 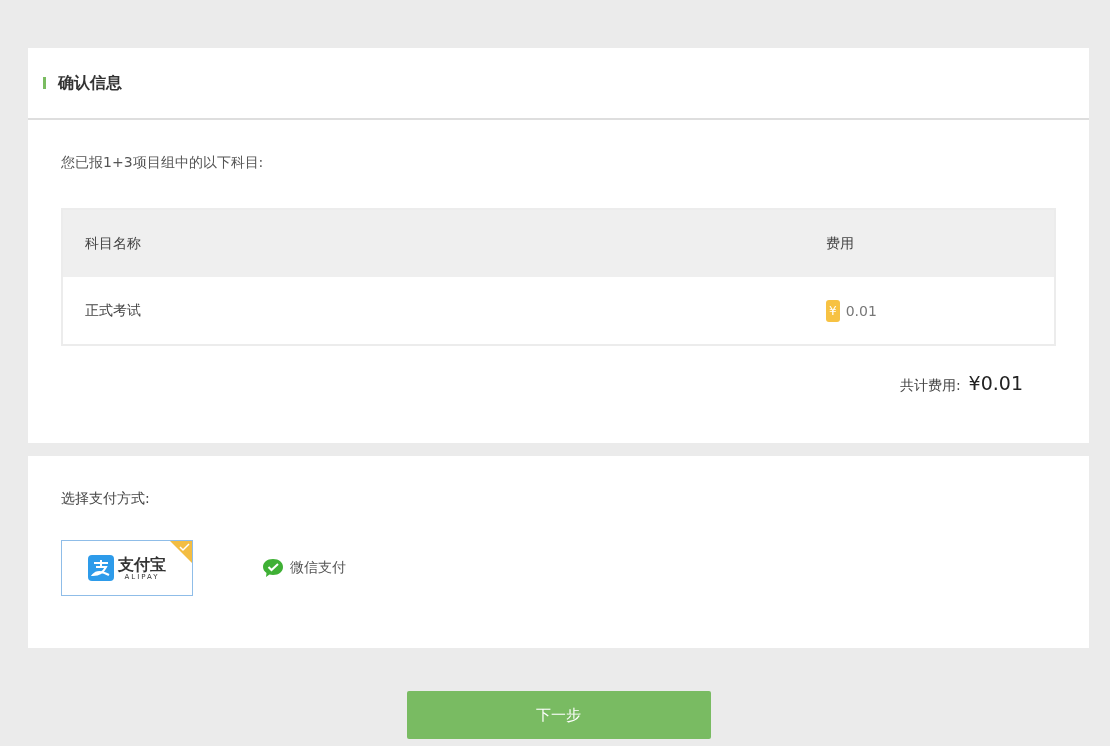 What do you see at coordinates (861, 310) in the screenshot?
I see `fee-amount: 0.01` at bounding box center [861, 310].